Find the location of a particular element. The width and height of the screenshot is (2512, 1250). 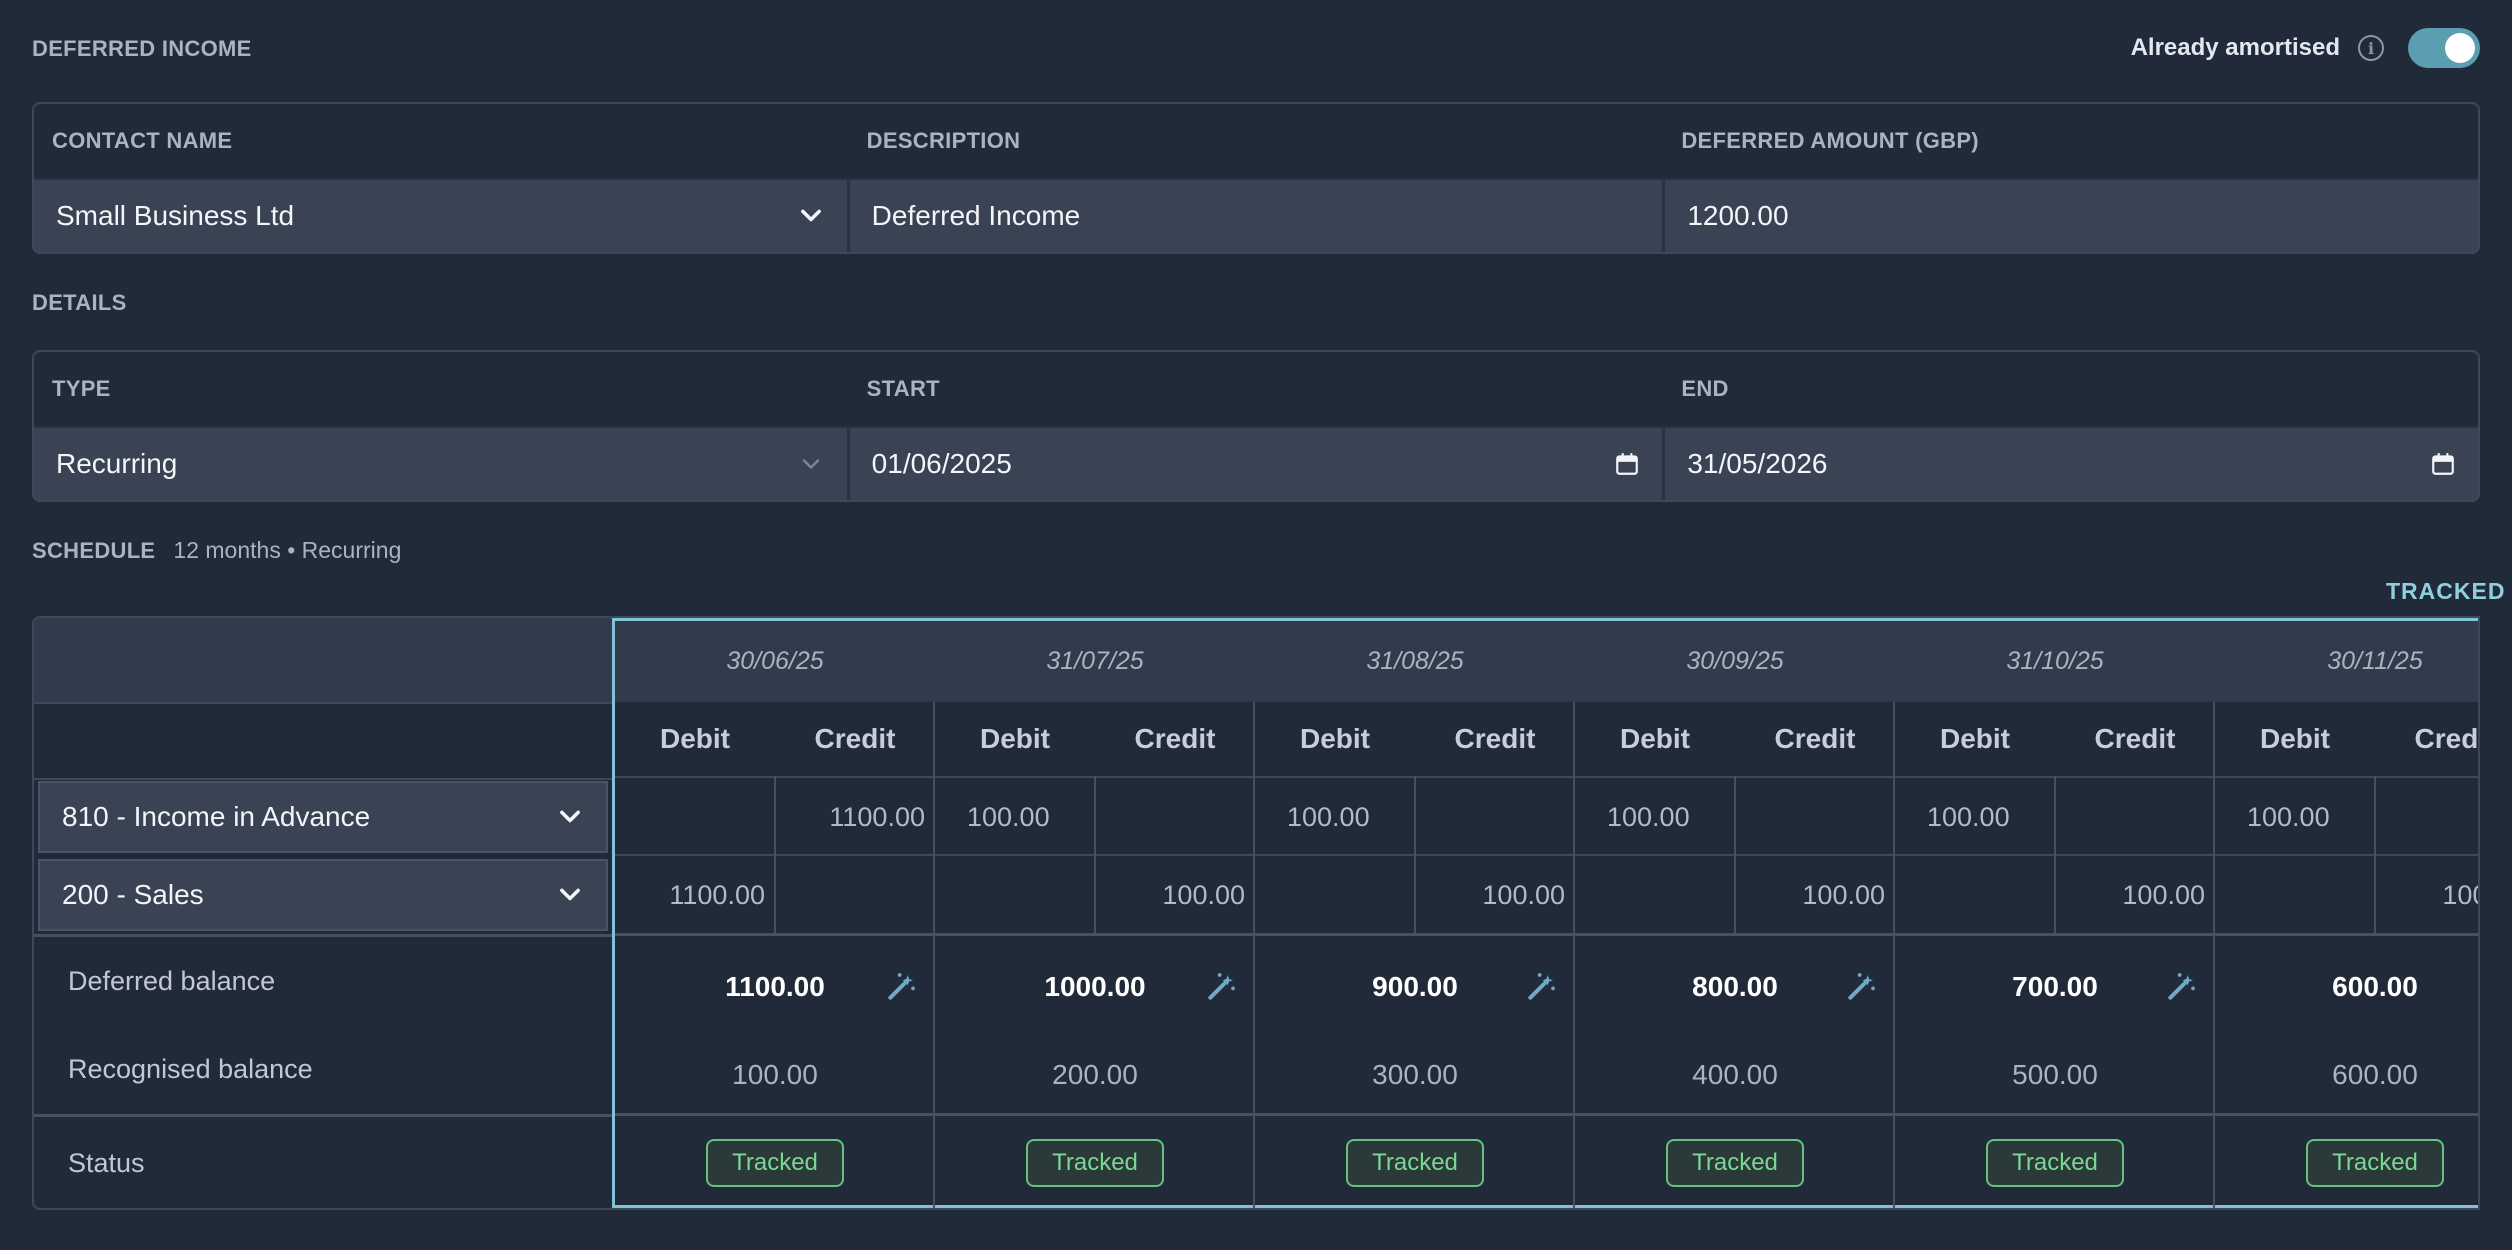

details-title: DETAILS is located at coordinates (79, 302).